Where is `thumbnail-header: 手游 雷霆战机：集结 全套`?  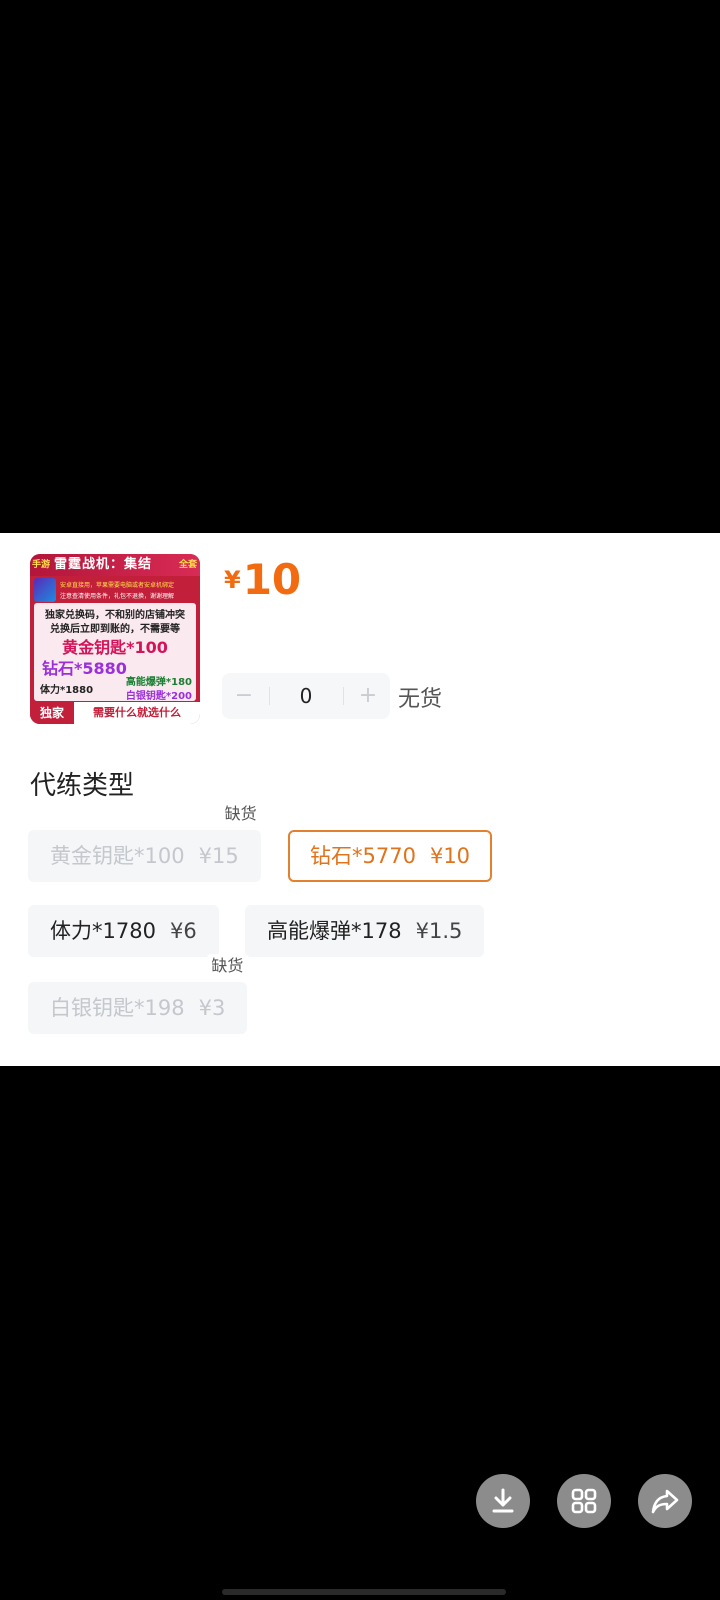 thumbnail-header: 手游 雷霆战机：集结 全套 is located at coordinates (115, 565).